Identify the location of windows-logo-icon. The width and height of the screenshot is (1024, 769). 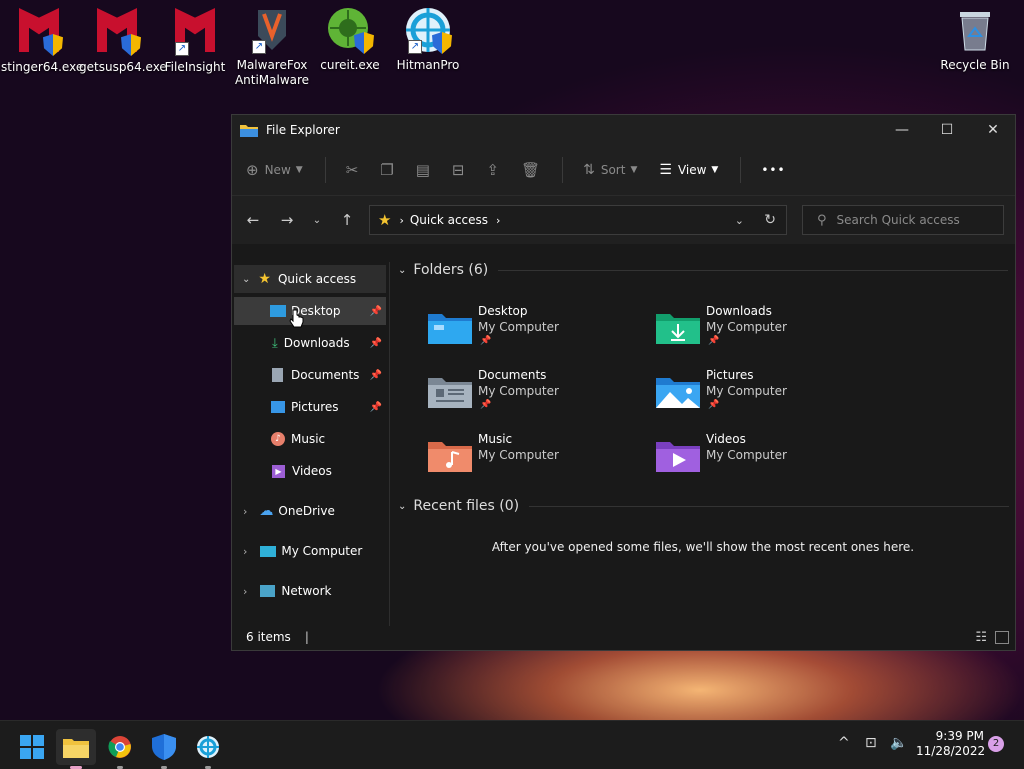
(32, 747).